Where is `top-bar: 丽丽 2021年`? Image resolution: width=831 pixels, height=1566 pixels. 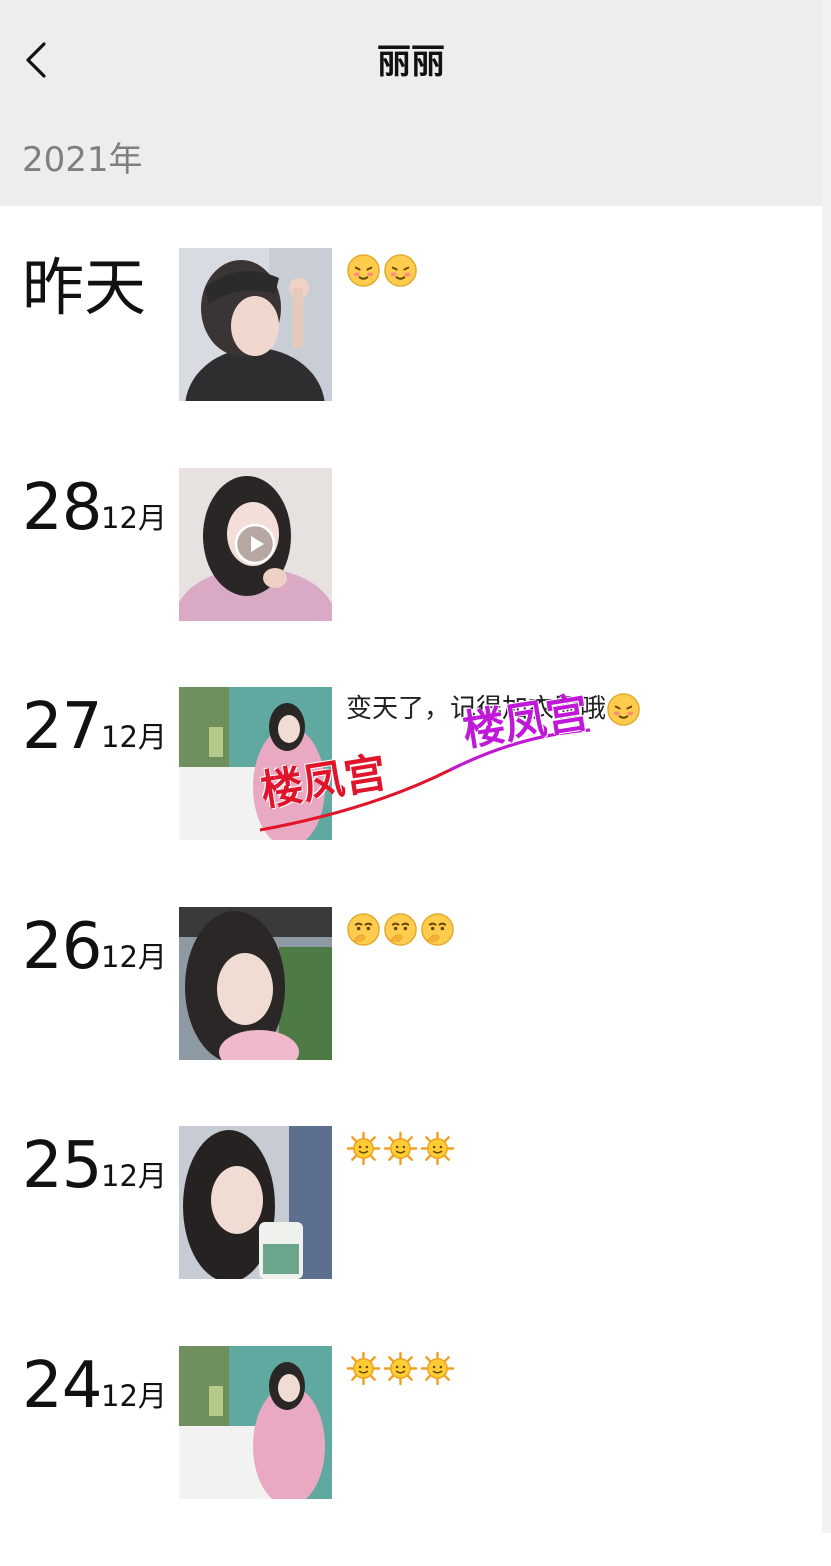
top-bar: 丽丽 2021年 is located at coordinates (411, 103).